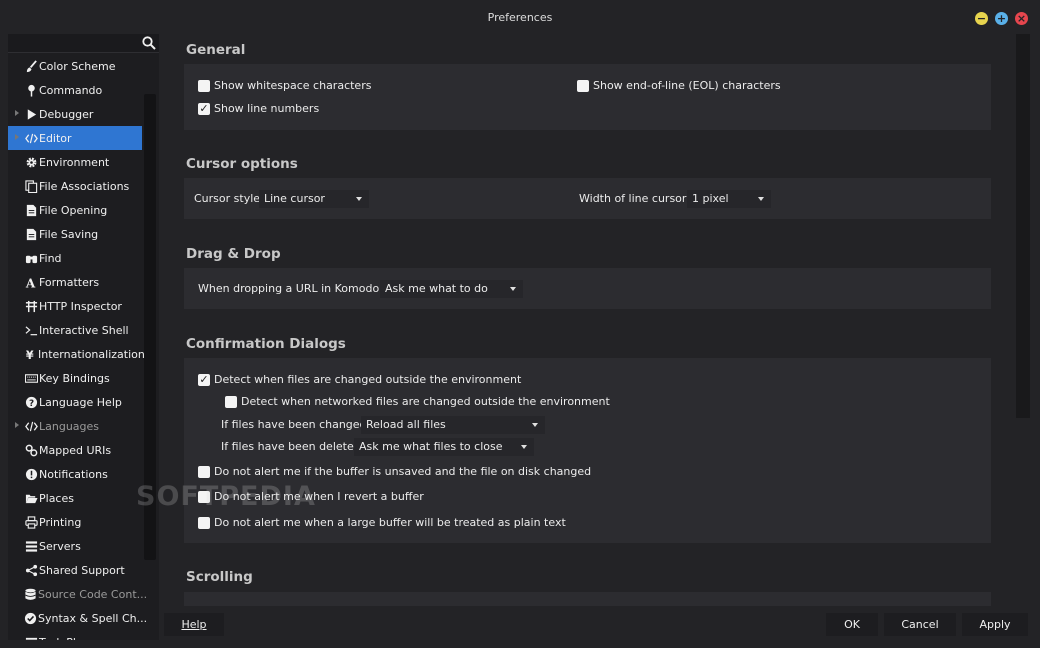  What do you see at coordinates (75, 282) in the screenshot?
I see `sidebar-item-formatters: A Formatters` at bounding box center [75, 282].